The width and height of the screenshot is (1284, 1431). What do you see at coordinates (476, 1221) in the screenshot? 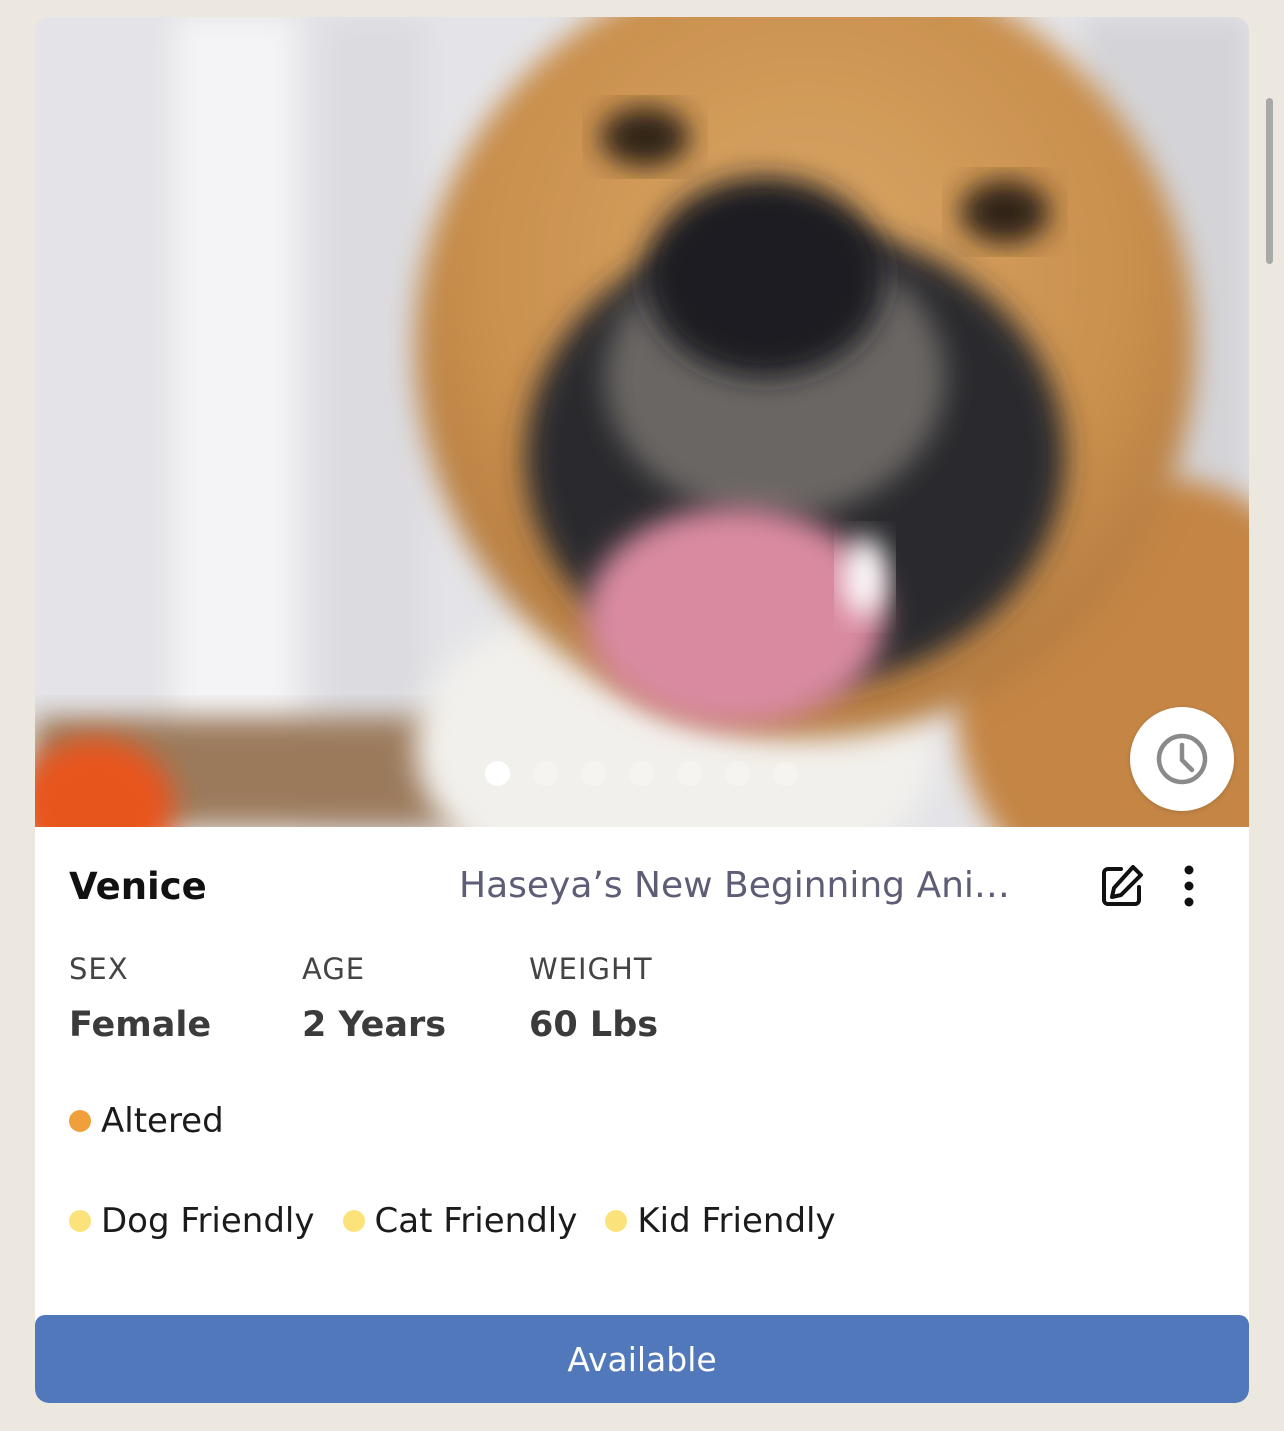
I see `tag-label: Cat Friendly` at bounding box center [476, 1221].